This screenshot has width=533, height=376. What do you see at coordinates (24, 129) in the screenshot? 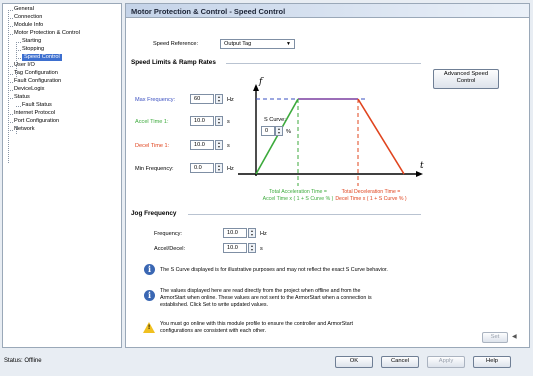
I see `tree-item-network: Network` at bounding box center [24, 129].